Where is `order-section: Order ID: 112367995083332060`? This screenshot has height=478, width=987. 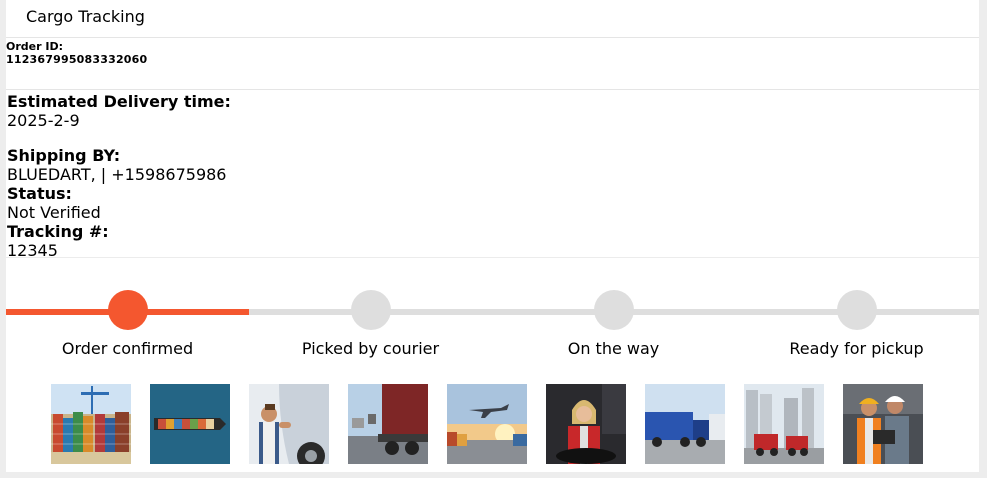
order-section: Order ID: 112367995083332060 is located at coordinates (492, 64).